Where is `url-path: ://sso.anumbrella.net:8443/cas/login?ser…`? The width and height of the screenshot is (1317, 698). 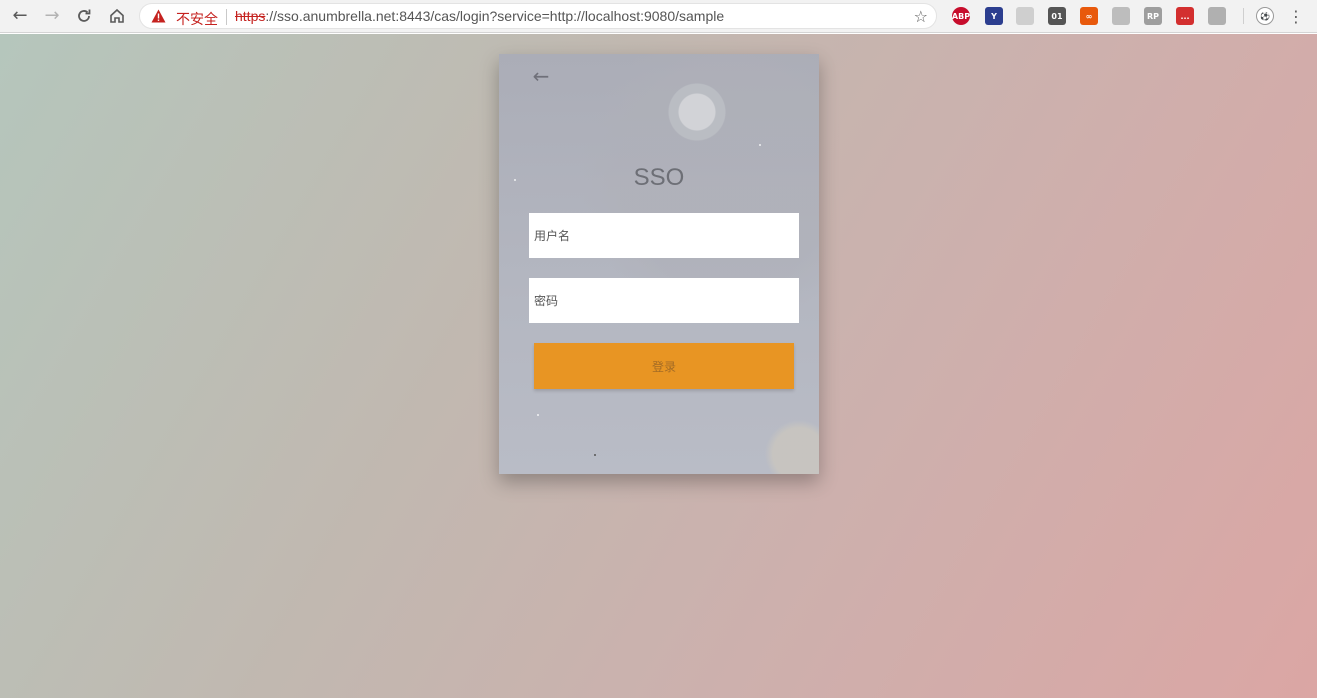 url-path: ://sso.anumbrella.net:8443/cas/login?ser… is located at coordinates (495, 16).